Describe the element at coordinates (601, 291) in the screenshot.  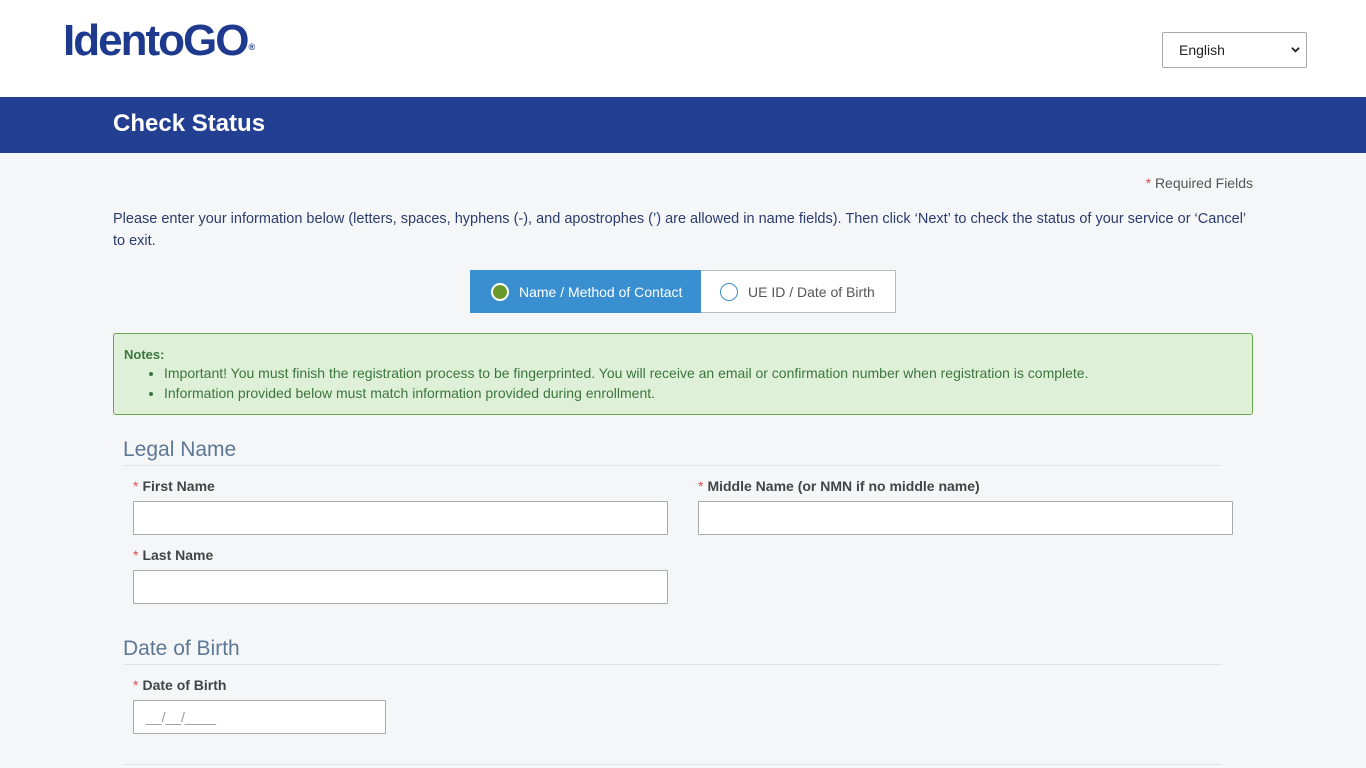
I see `option-label: Name / Method of Contact` at that location.